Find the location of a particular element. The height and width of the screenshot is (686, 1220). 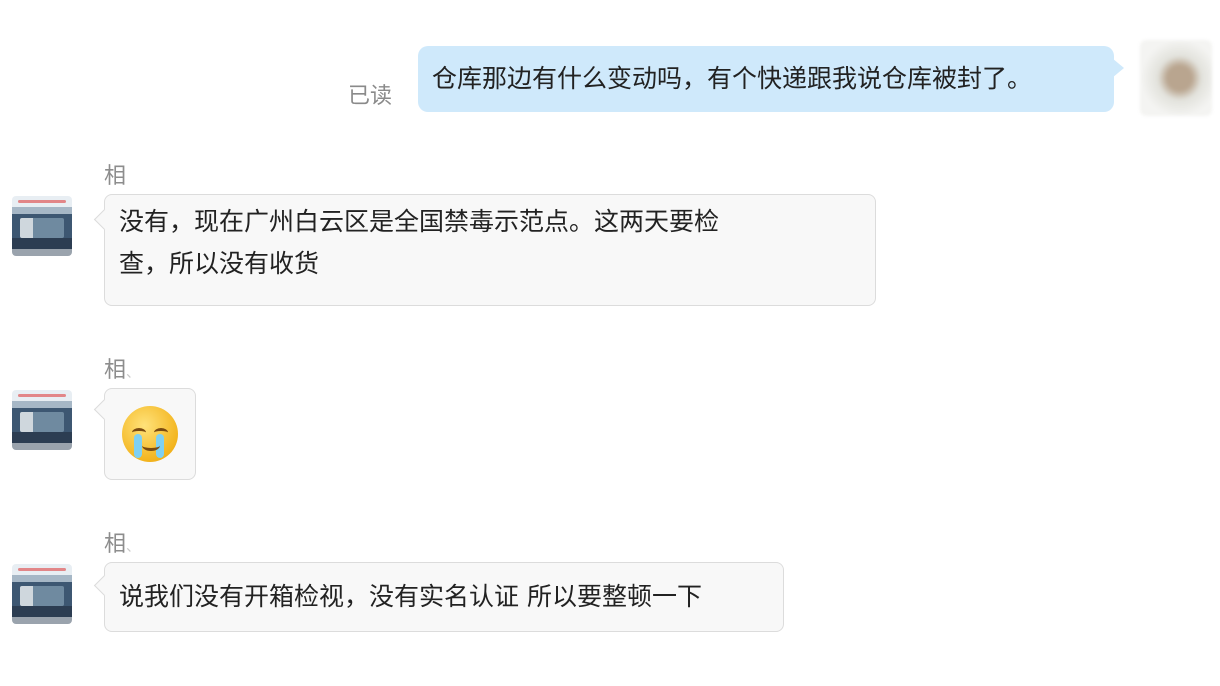

incoming-message-bubble: 没有，现在广州白云区是全国禁毒示范点。这两天要检 查，所以没有收货 is located at coordinates (490, 250).